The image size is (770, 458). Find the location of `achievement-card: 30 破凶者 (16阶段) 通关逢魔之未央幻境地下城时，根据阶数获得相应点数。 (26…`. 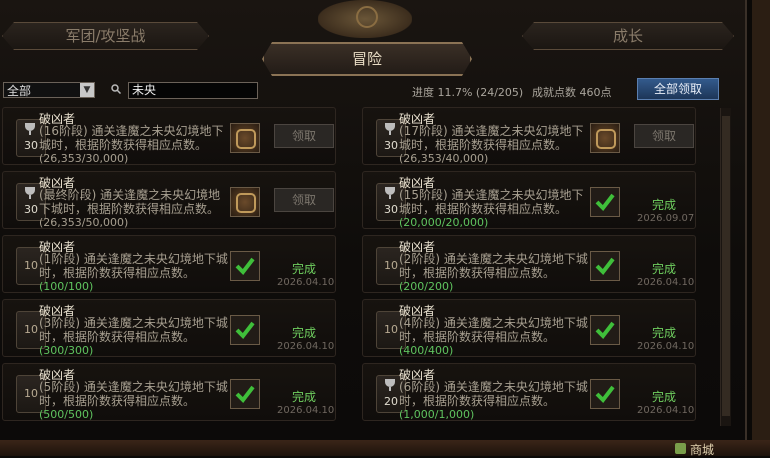

achievement-card: 30 破凶者 (16阶段) 通关逢魔之未央幻境地下城时，根据阶数获得相应点数。 (26… is located at coordinates (169, 136).